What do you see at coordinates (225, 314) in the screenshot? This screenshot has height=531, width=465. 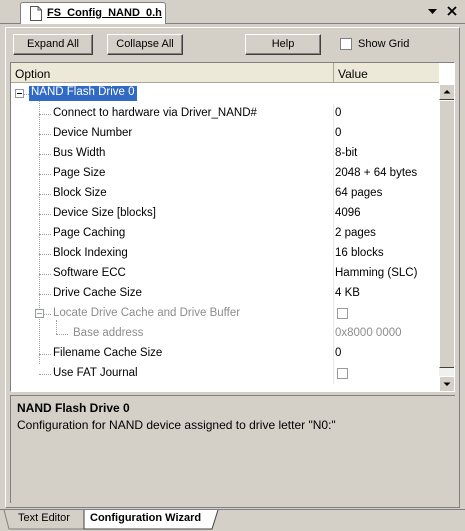 I see `tree-row-locate-drive-cache: Locate Drive Cache and Drive Buffer` at bounding box center [225, 314].